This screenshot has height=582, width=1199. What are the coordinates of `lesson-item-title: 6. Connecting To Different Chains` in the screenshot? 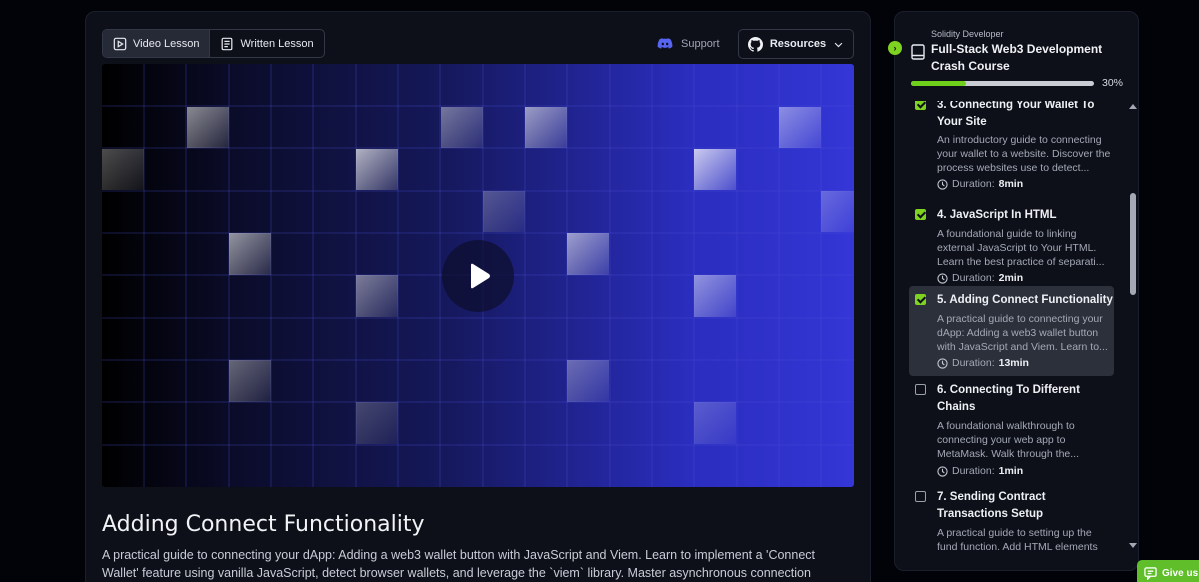 It's located at (1008, 398).